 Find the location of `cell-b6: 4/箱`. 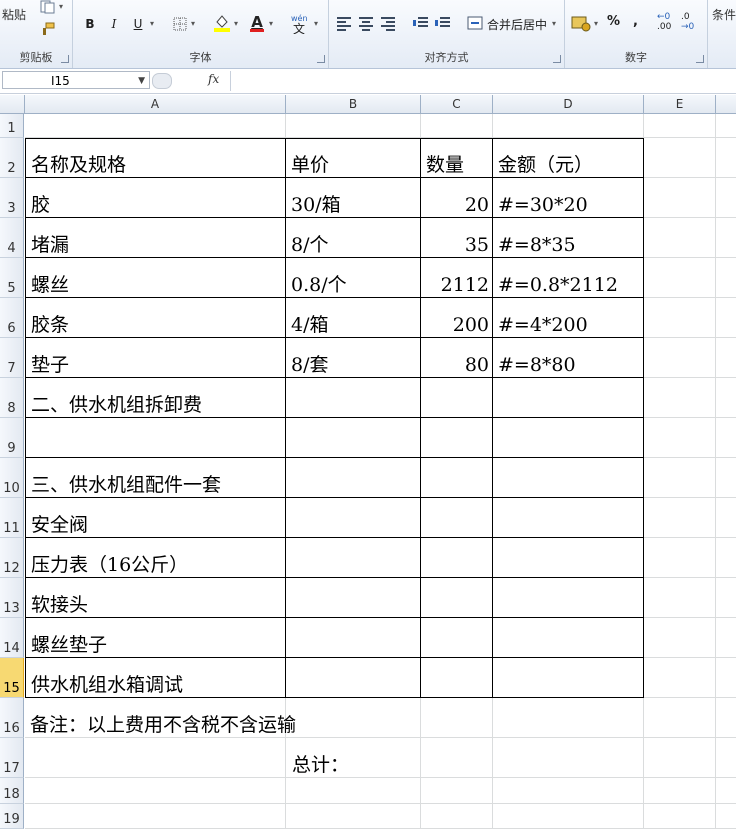

cell-b6: 4/箱 is located at coordinates (353, 318).